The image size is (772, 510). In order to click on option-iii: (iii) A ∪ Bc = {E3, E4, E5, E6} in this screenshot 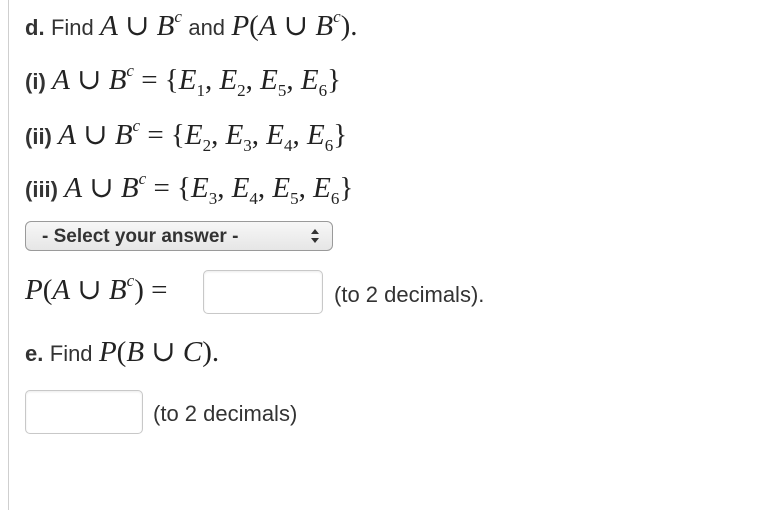, I will do `click(189, 189)`.